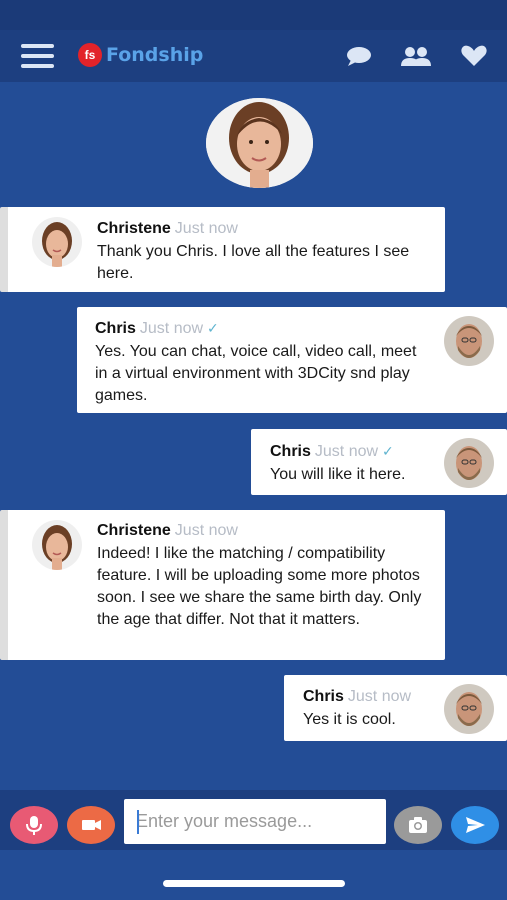 Image resolution: width=507 pixels, height=900 pixels. I want to click on video-call-button, so click(91, 825).